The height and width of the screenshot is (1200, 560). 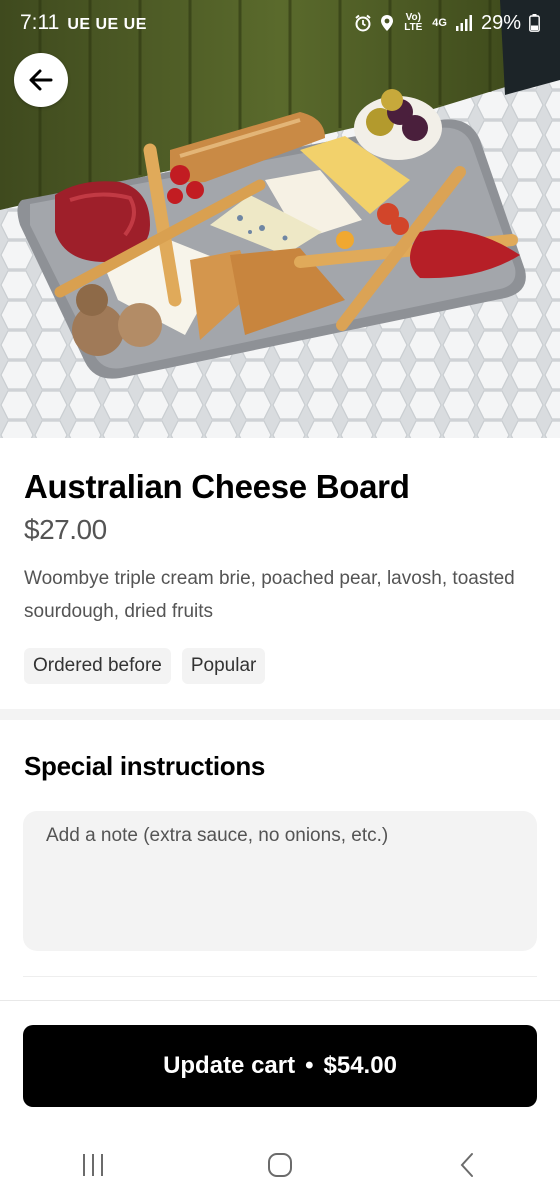 I want to click on network-type: 4G, so click(x=439, y=23).